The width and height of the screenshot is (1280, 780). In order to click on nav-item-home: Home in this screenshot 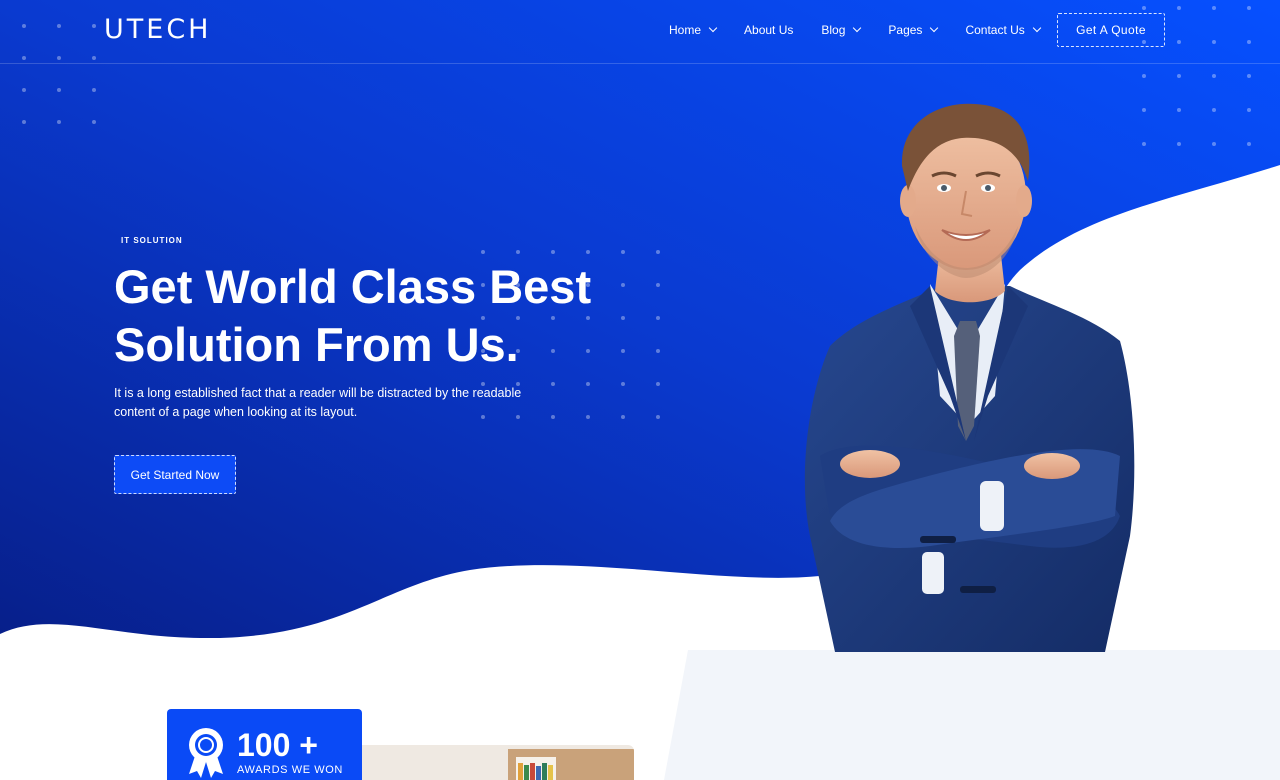, I will do `click(693, 30)`.